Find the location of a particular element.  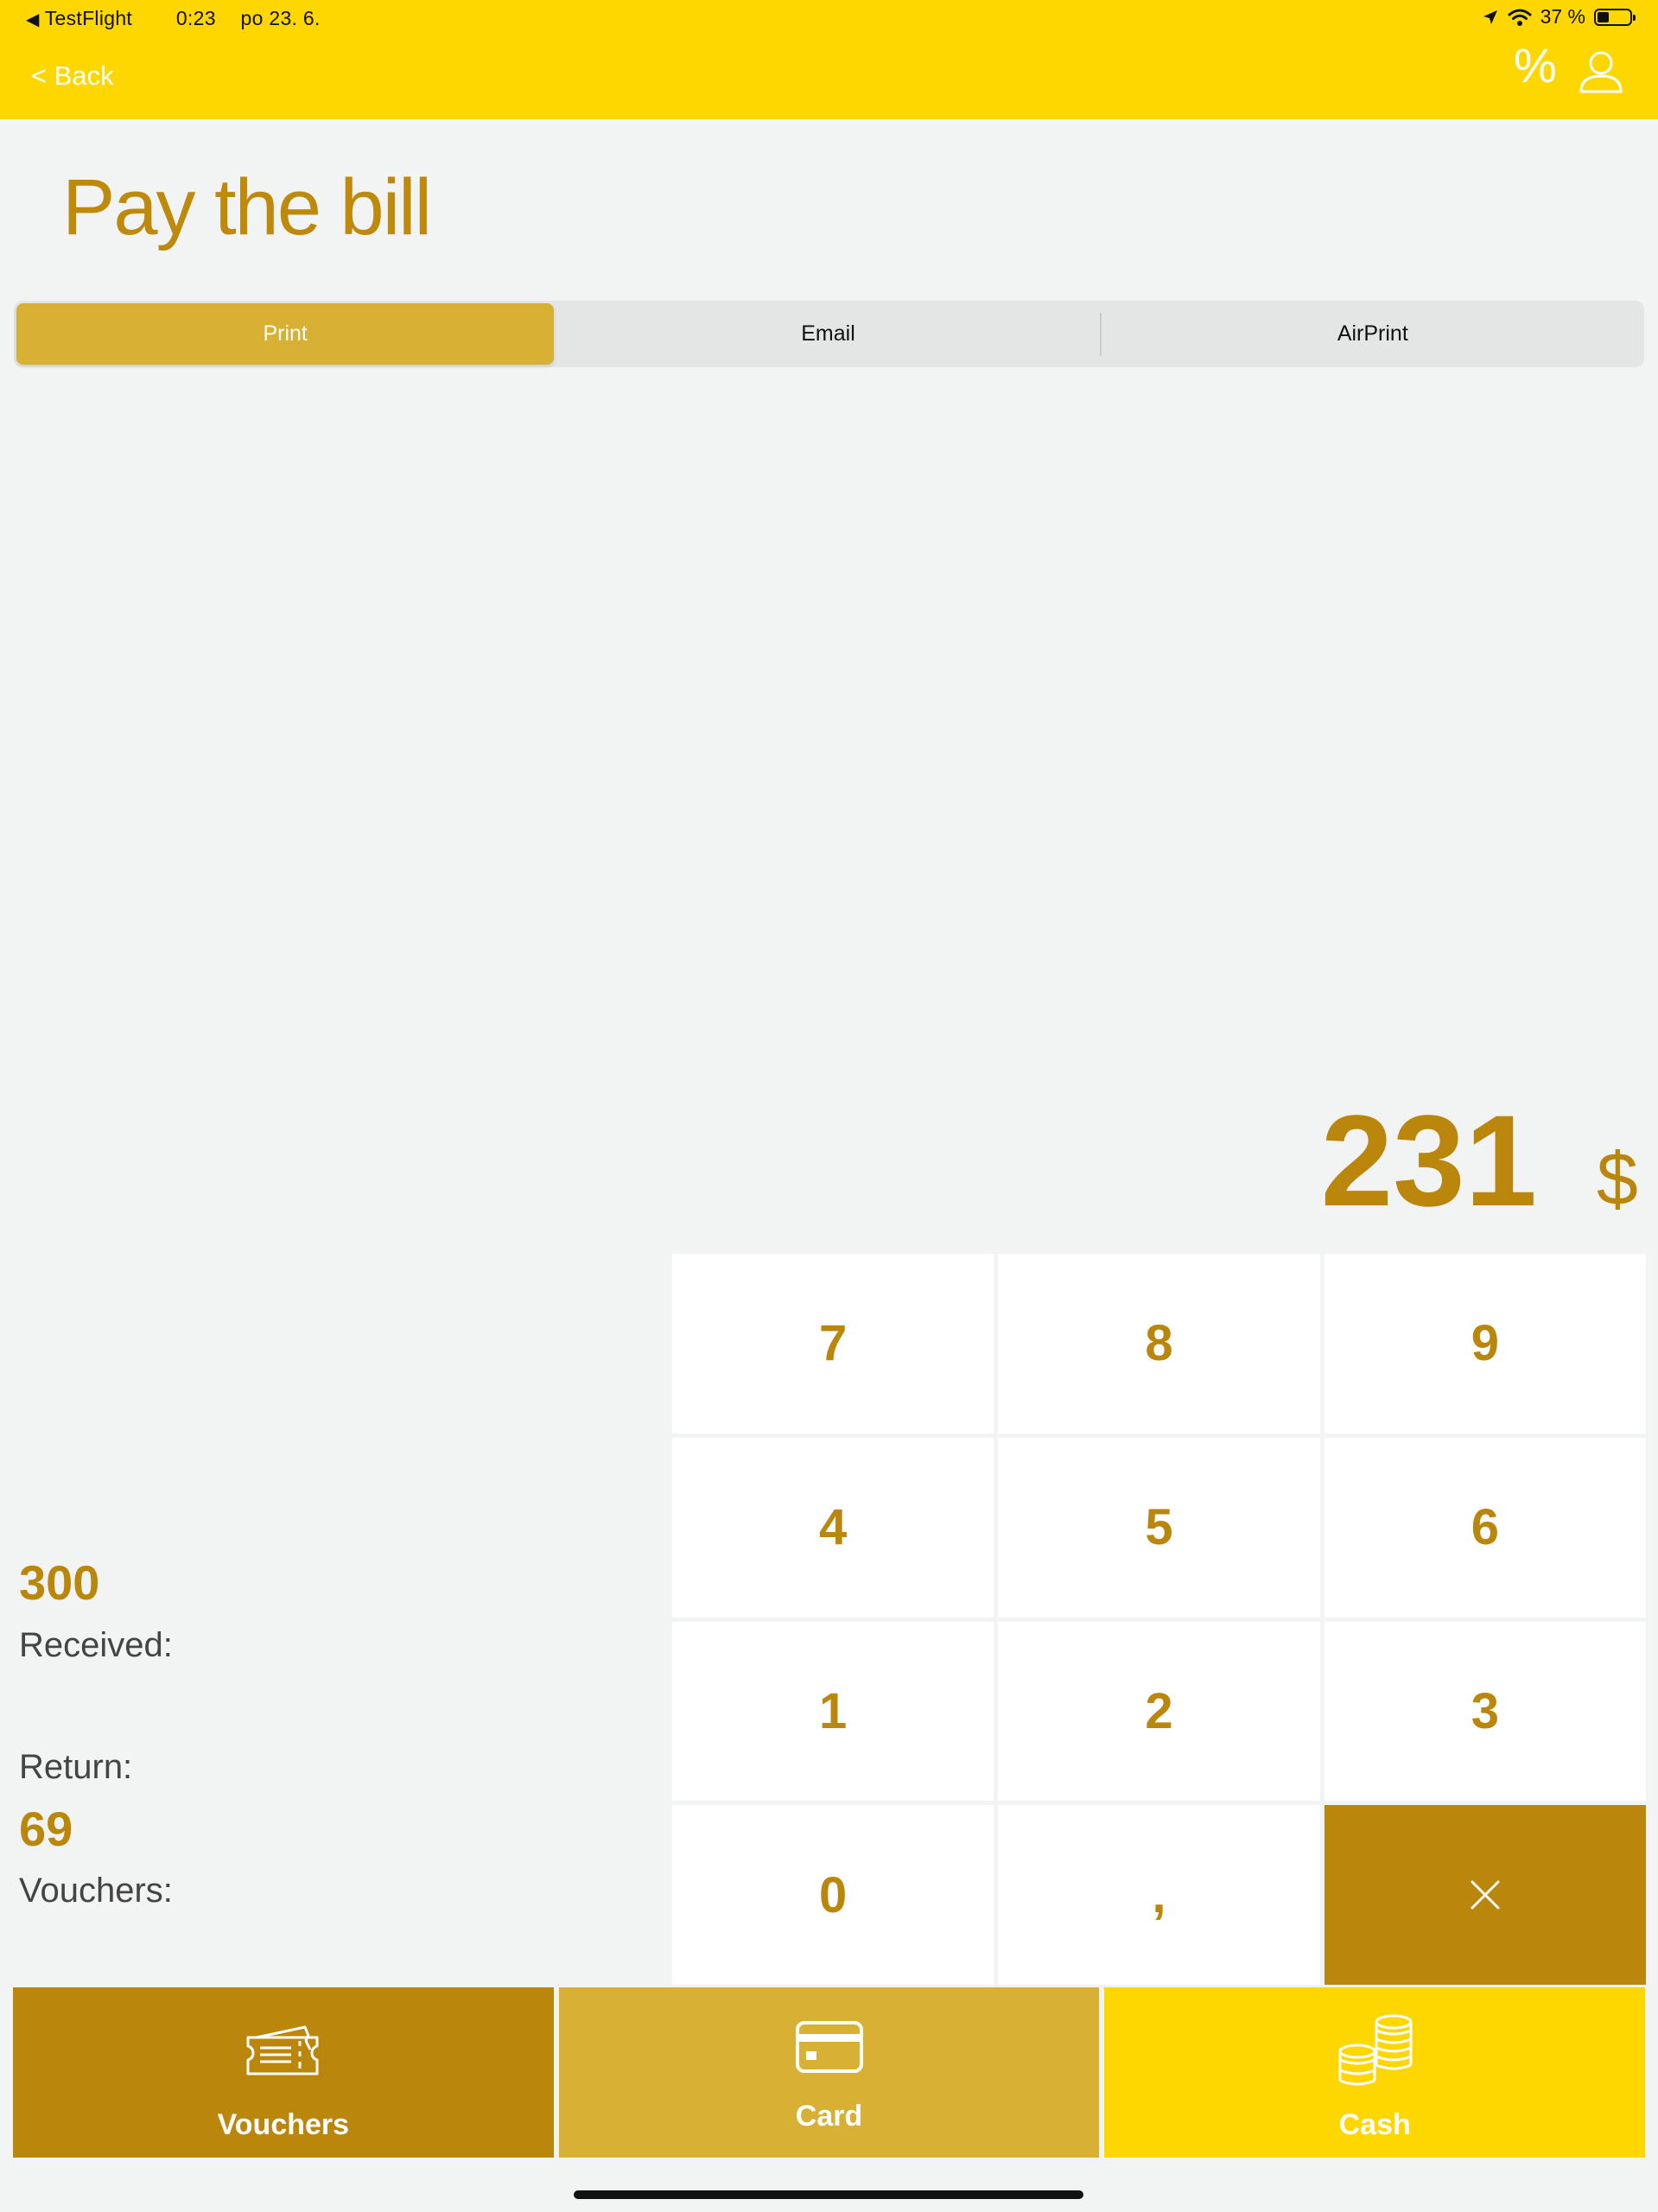

key-3: 3 is located at coordinates (1485, 1711).